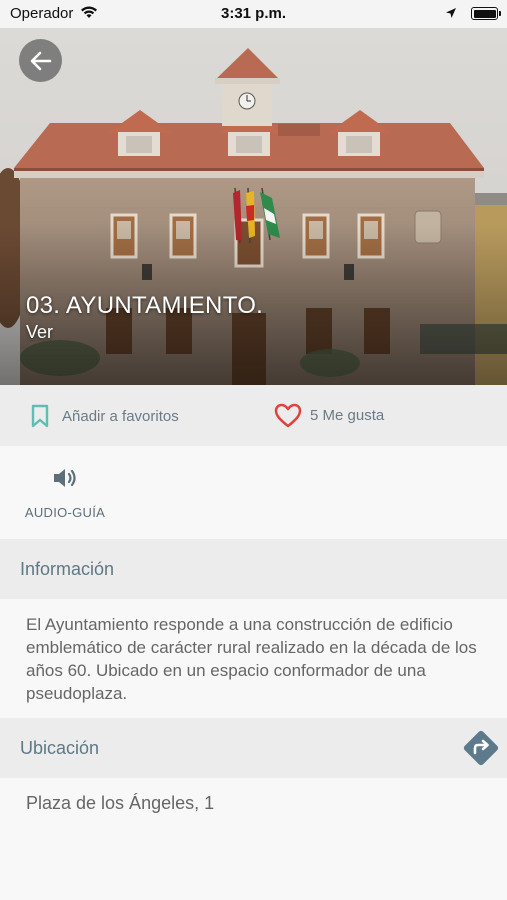 The height and width of the screenshot is (900, 507). What do you see at coordinates (40, 416) in the screenshot?
I see `bookmark-icon` at bounding box center [40, 416].